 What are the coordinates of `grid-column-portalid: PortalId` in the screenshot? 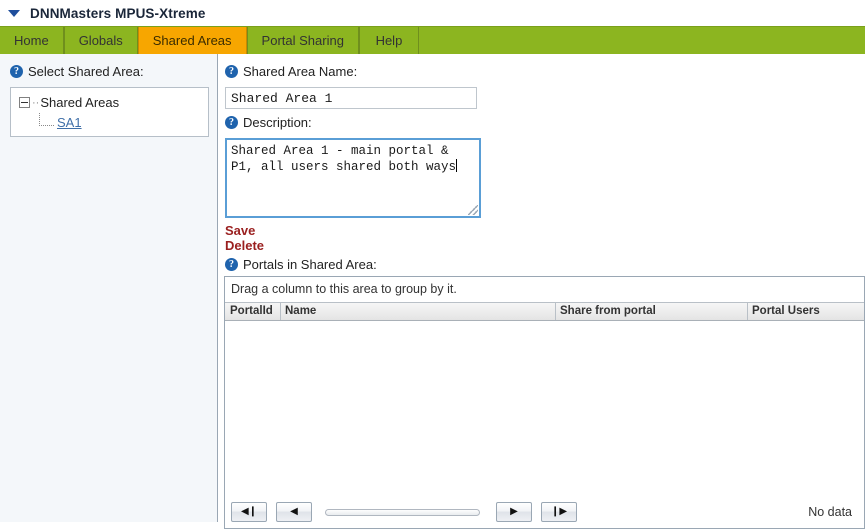 It's located at (253, 311).